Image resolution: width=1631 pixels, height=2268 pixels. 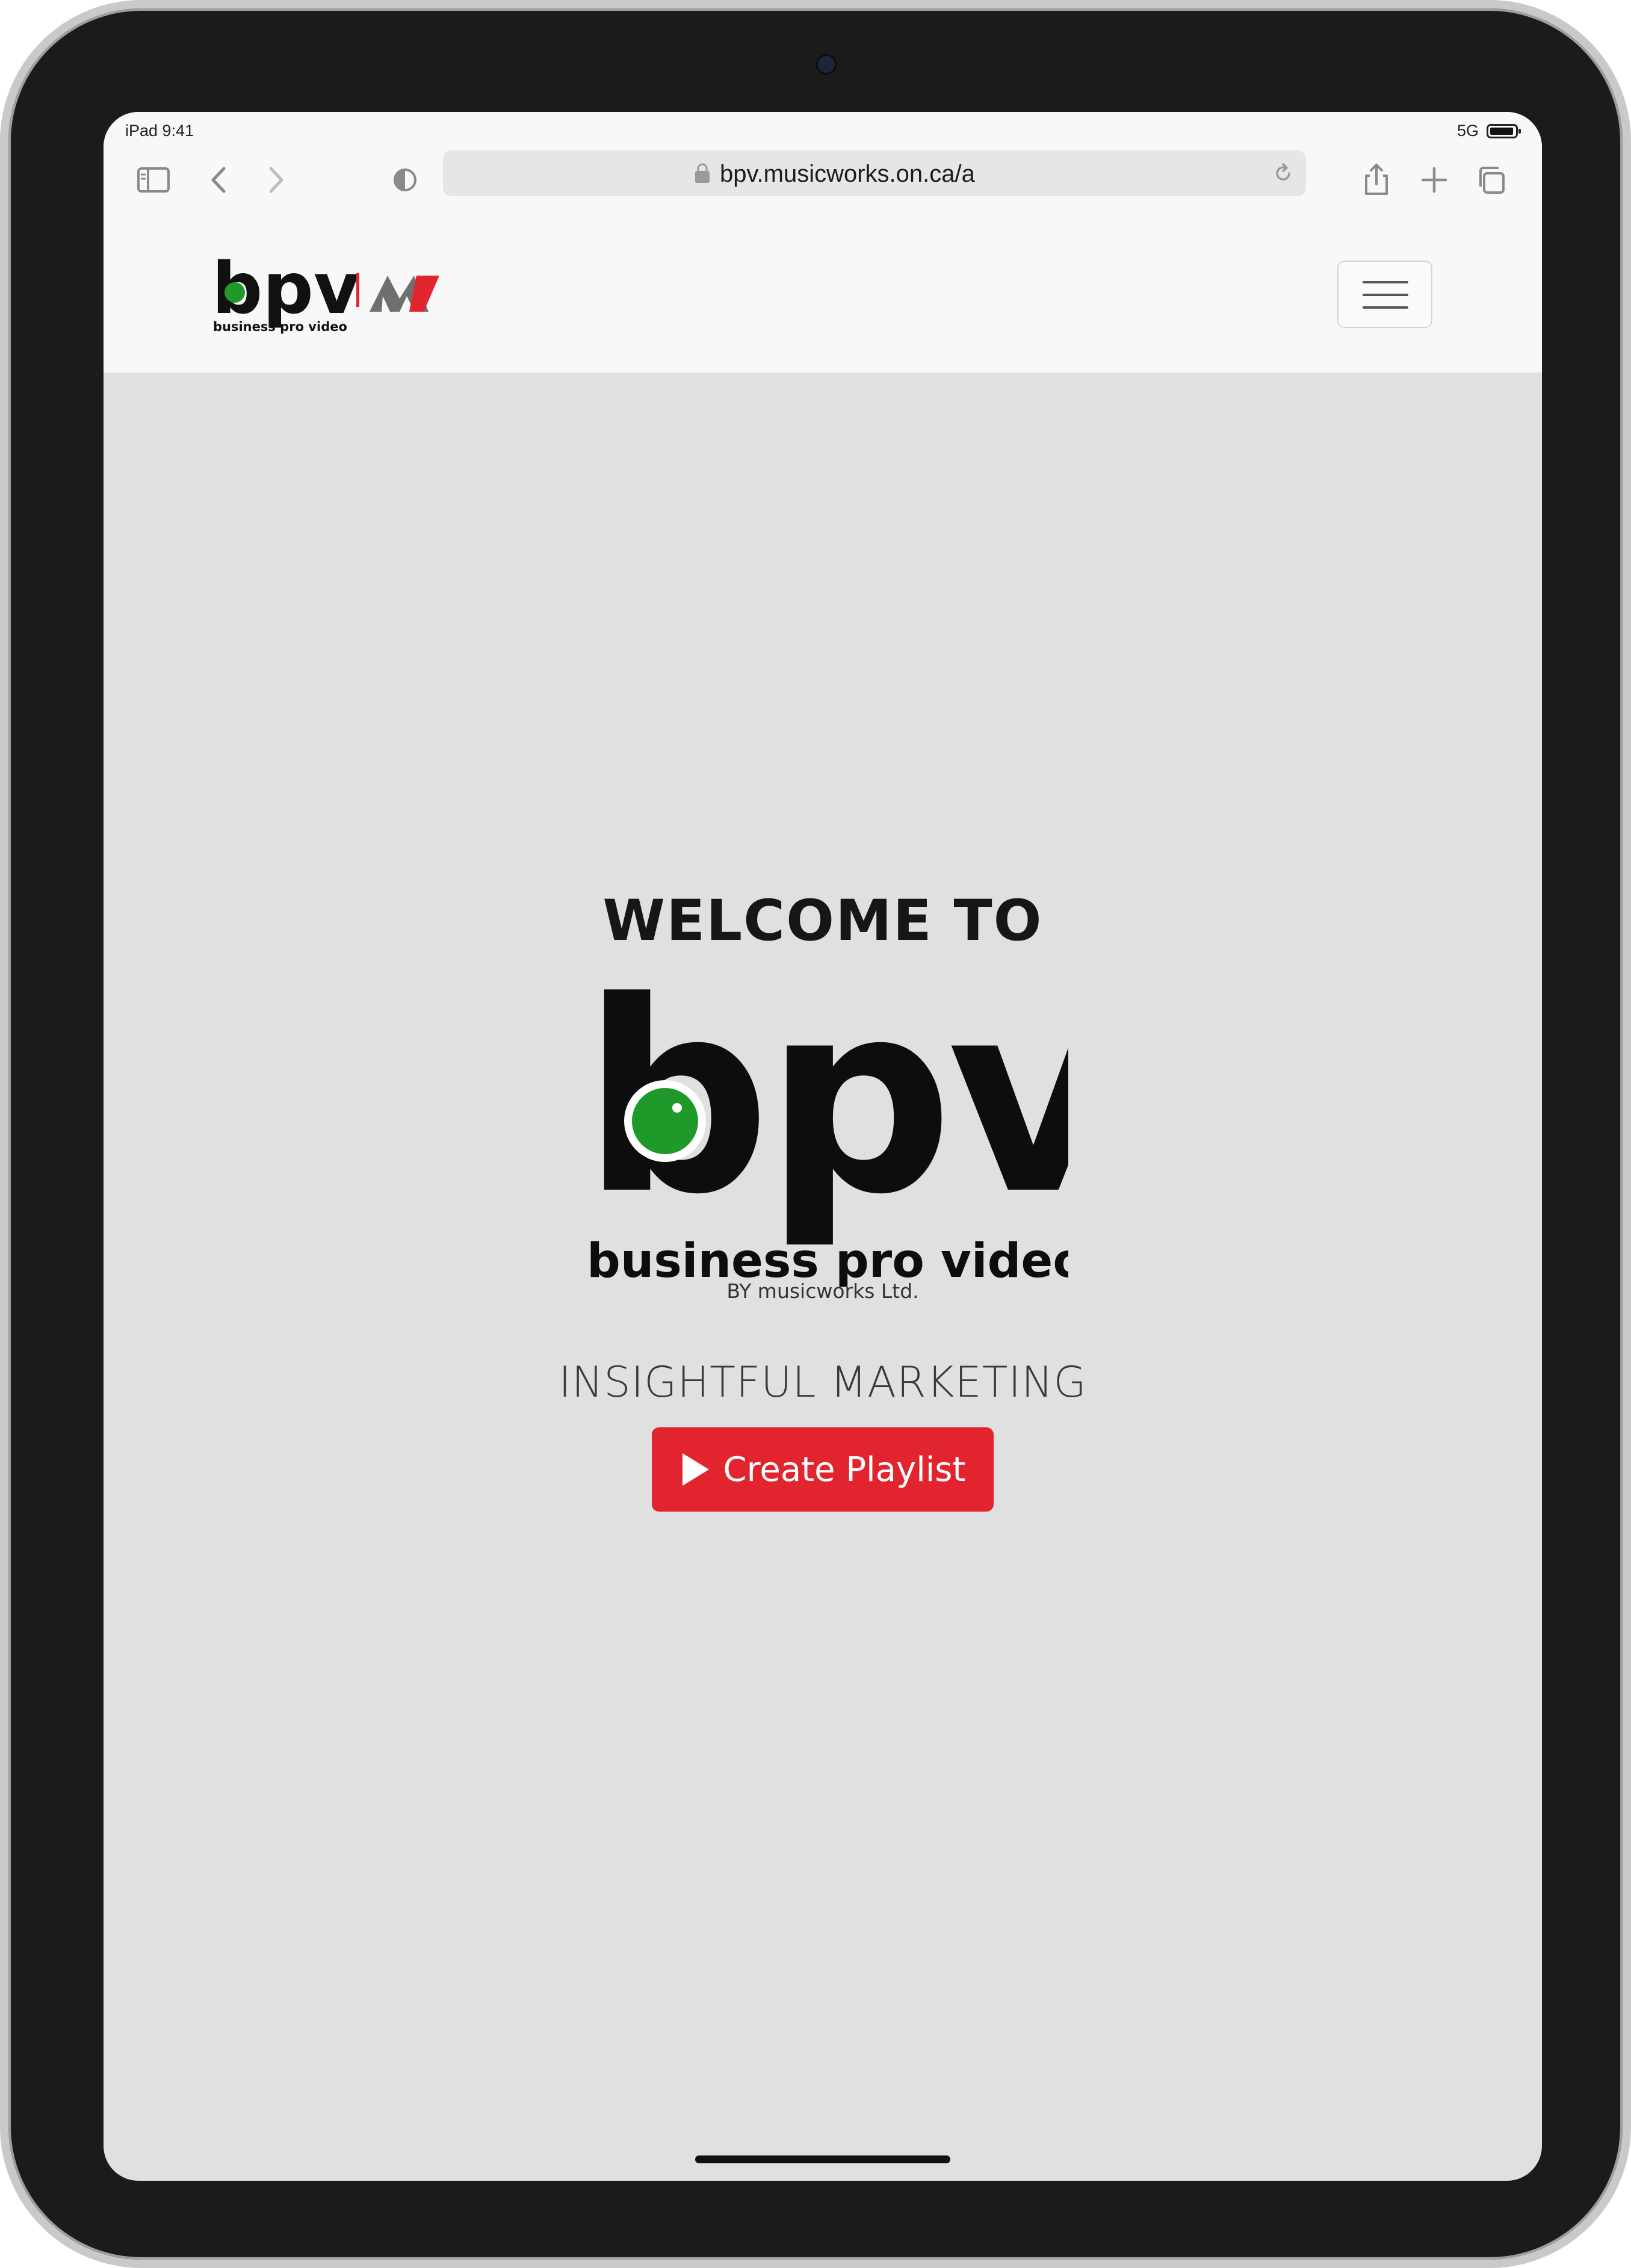 I want to click on hero-logo: bpv business pro video, so click(x=827, y=1136).